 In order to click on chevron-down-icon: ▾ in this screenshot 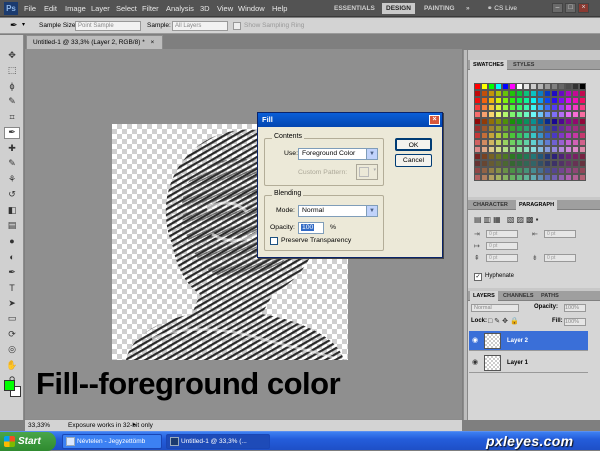, I will do `click(23, 24)`.